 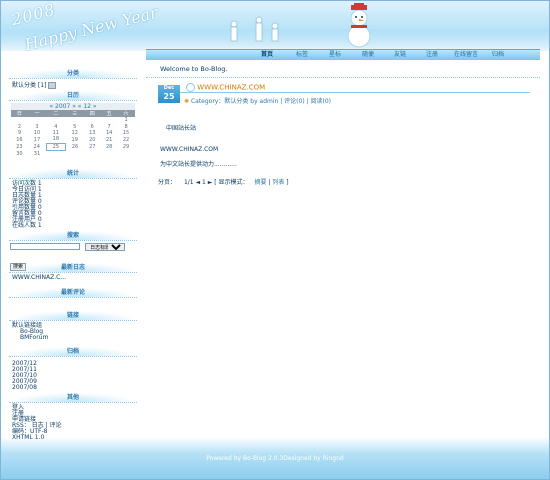 I want to click on post-day: 25, so click(x=169, y=96).